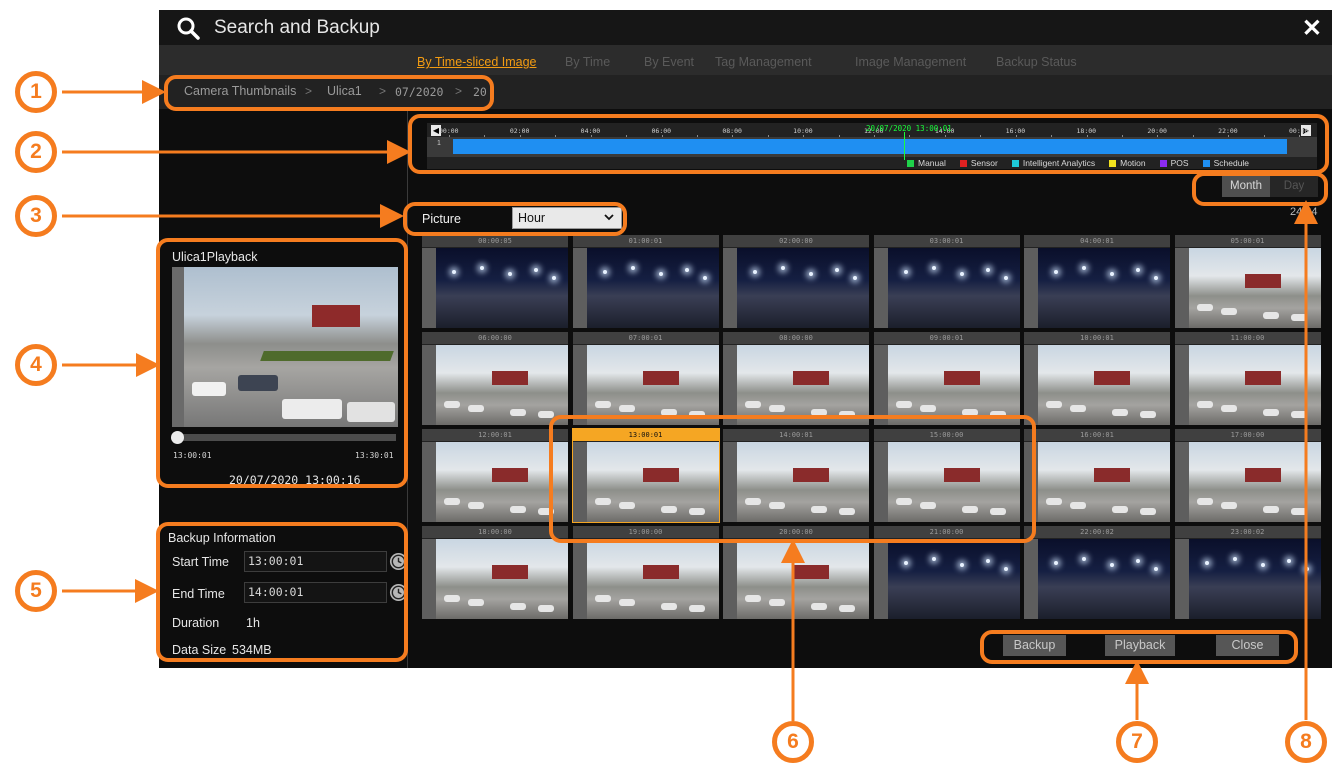 The image size is (1344, 774). Describe the element at coordinates (1247, 338) in the screenshot. I see `thumbnail-time: 11:00:00` at that location.